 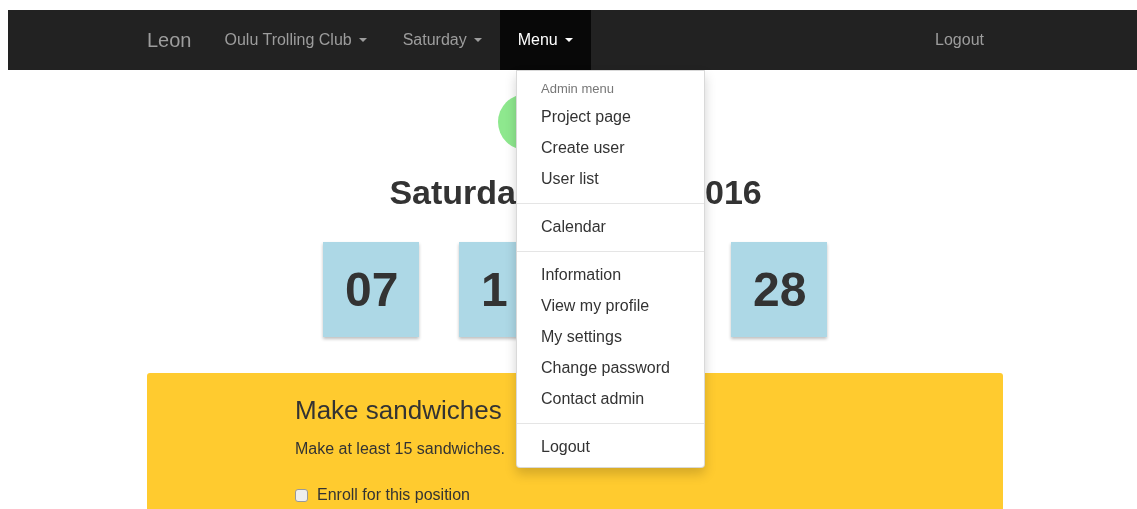 I want to click on menu-item: Create user, so click(x=610, y=147).